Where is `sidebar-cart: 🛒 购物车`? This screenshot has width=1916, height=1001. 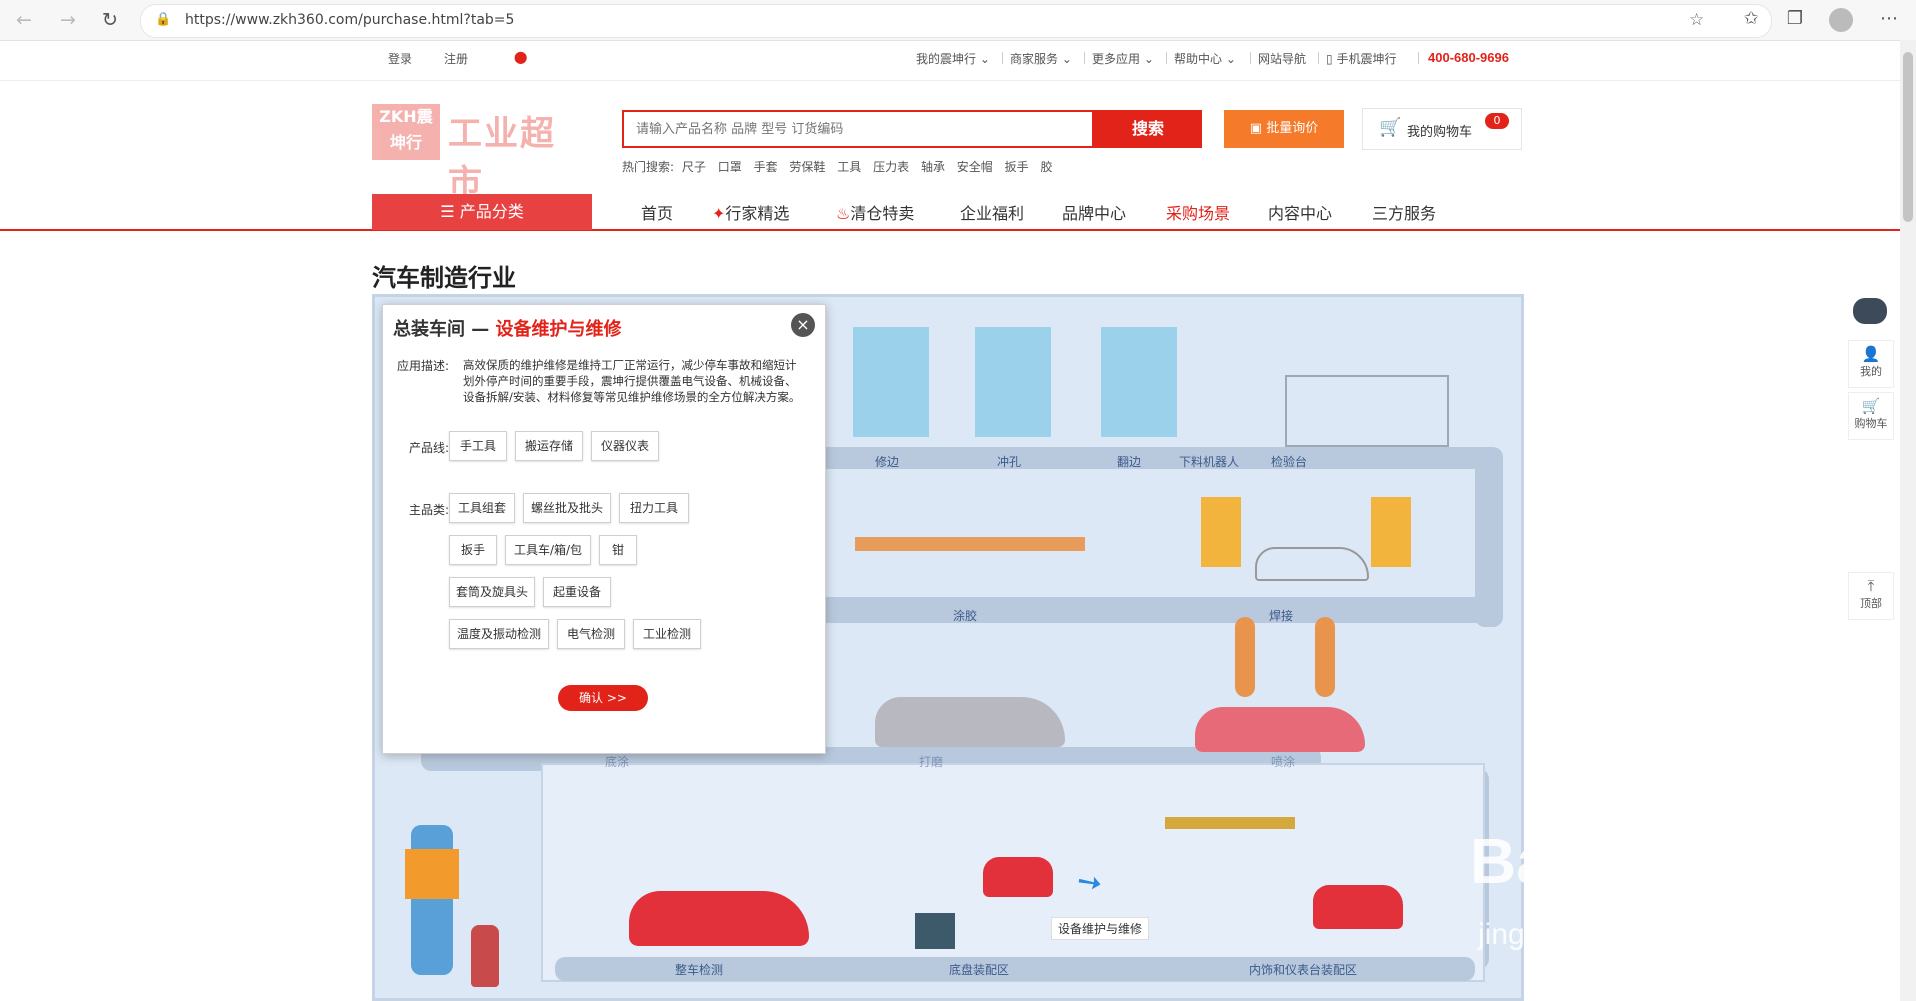
sidebar-cart: 🛒 购物车 is located at coordinates (1871, 416).